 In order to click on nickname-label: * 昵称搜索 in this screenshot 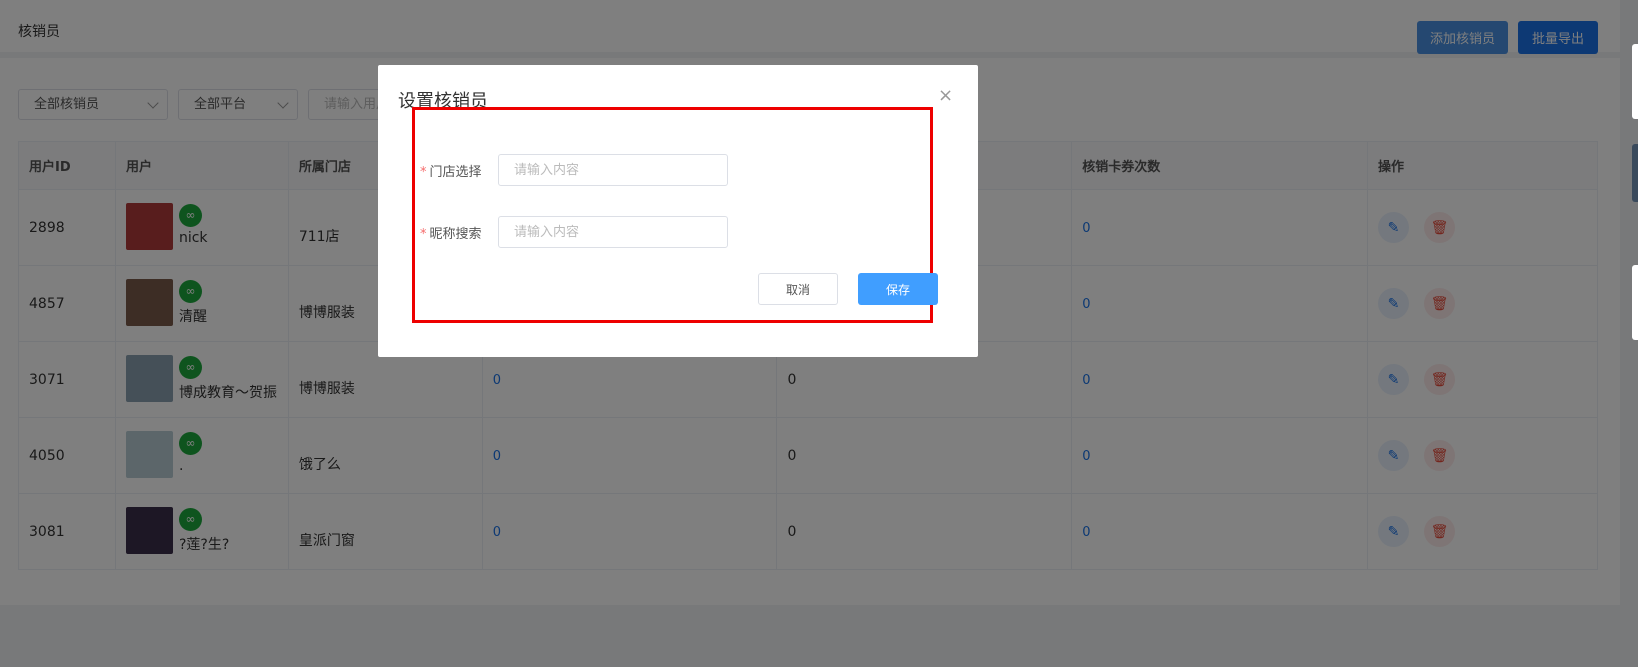, I will do `click(451, 232)`.